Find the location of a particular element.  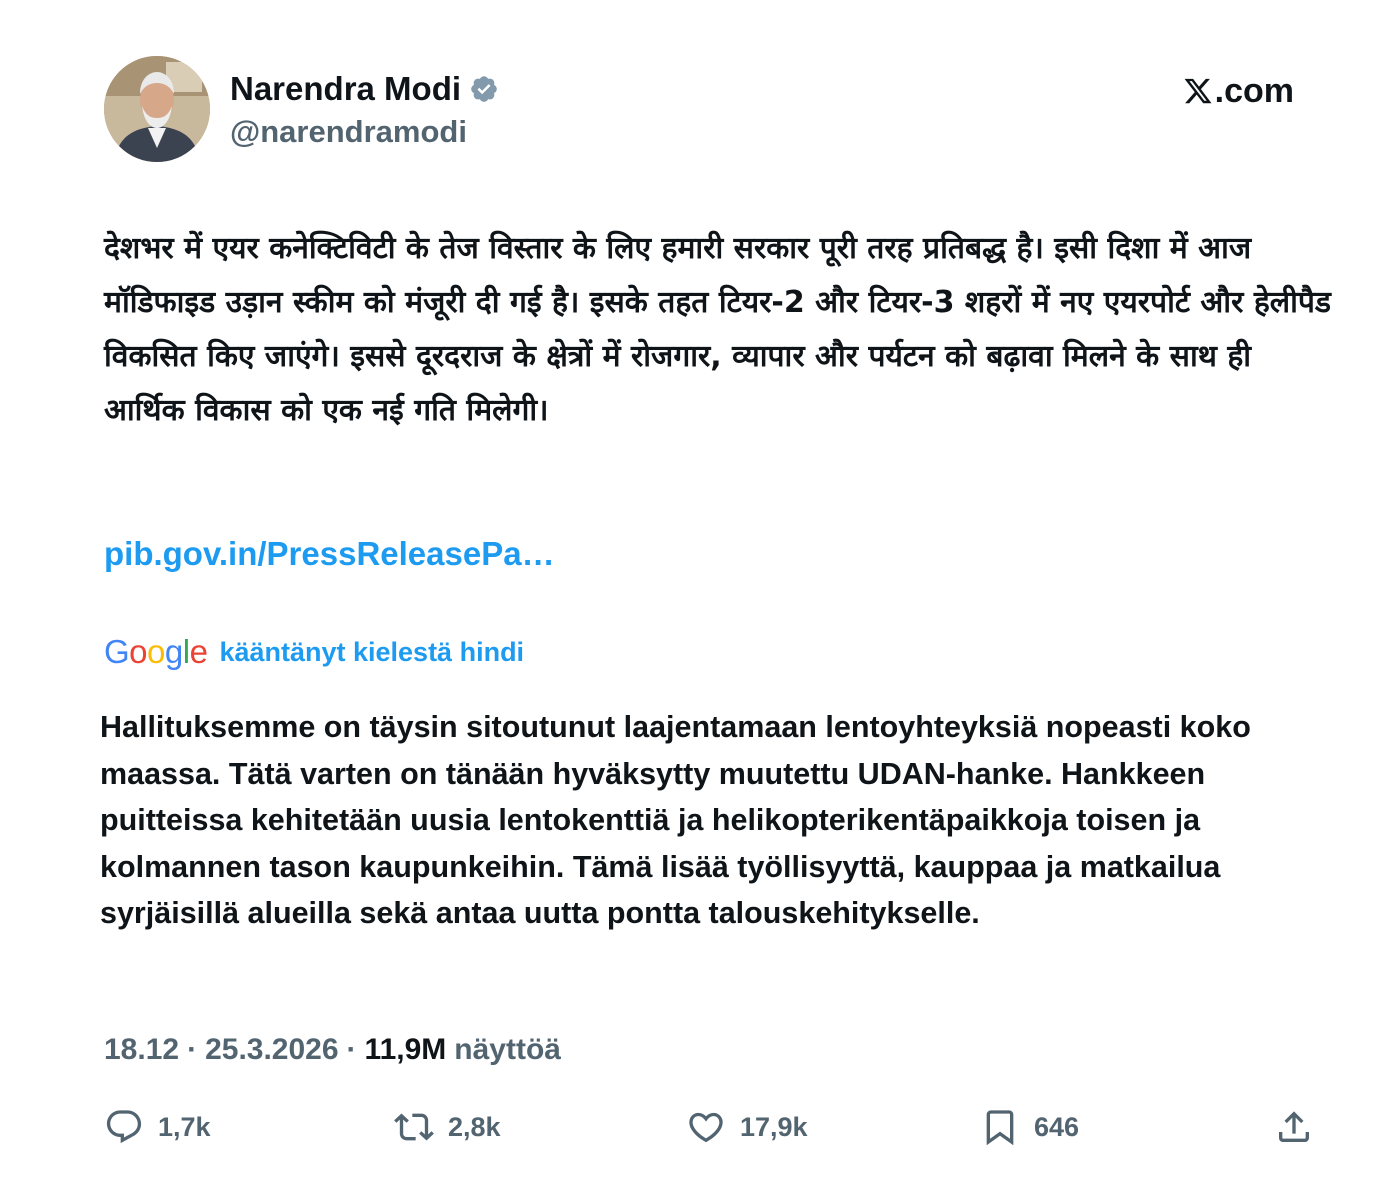

action-bar: 1,7k 2,8k 17,9k 646 is located at coordinates (709, 1127).